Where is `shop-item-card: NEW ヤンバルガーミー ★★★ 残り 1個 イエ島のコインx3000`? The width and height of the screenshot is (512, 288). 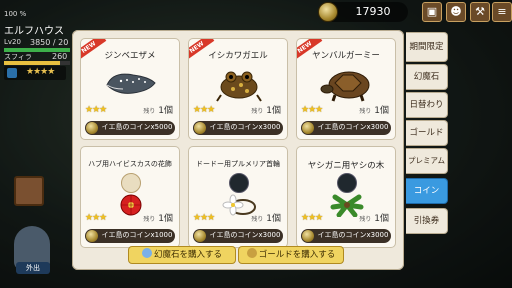
shop-item-card: NEW ヤンバルガーミー ★★★ 残り 1個 イエ島のコインx3000 is located at coordinates (346, 89).